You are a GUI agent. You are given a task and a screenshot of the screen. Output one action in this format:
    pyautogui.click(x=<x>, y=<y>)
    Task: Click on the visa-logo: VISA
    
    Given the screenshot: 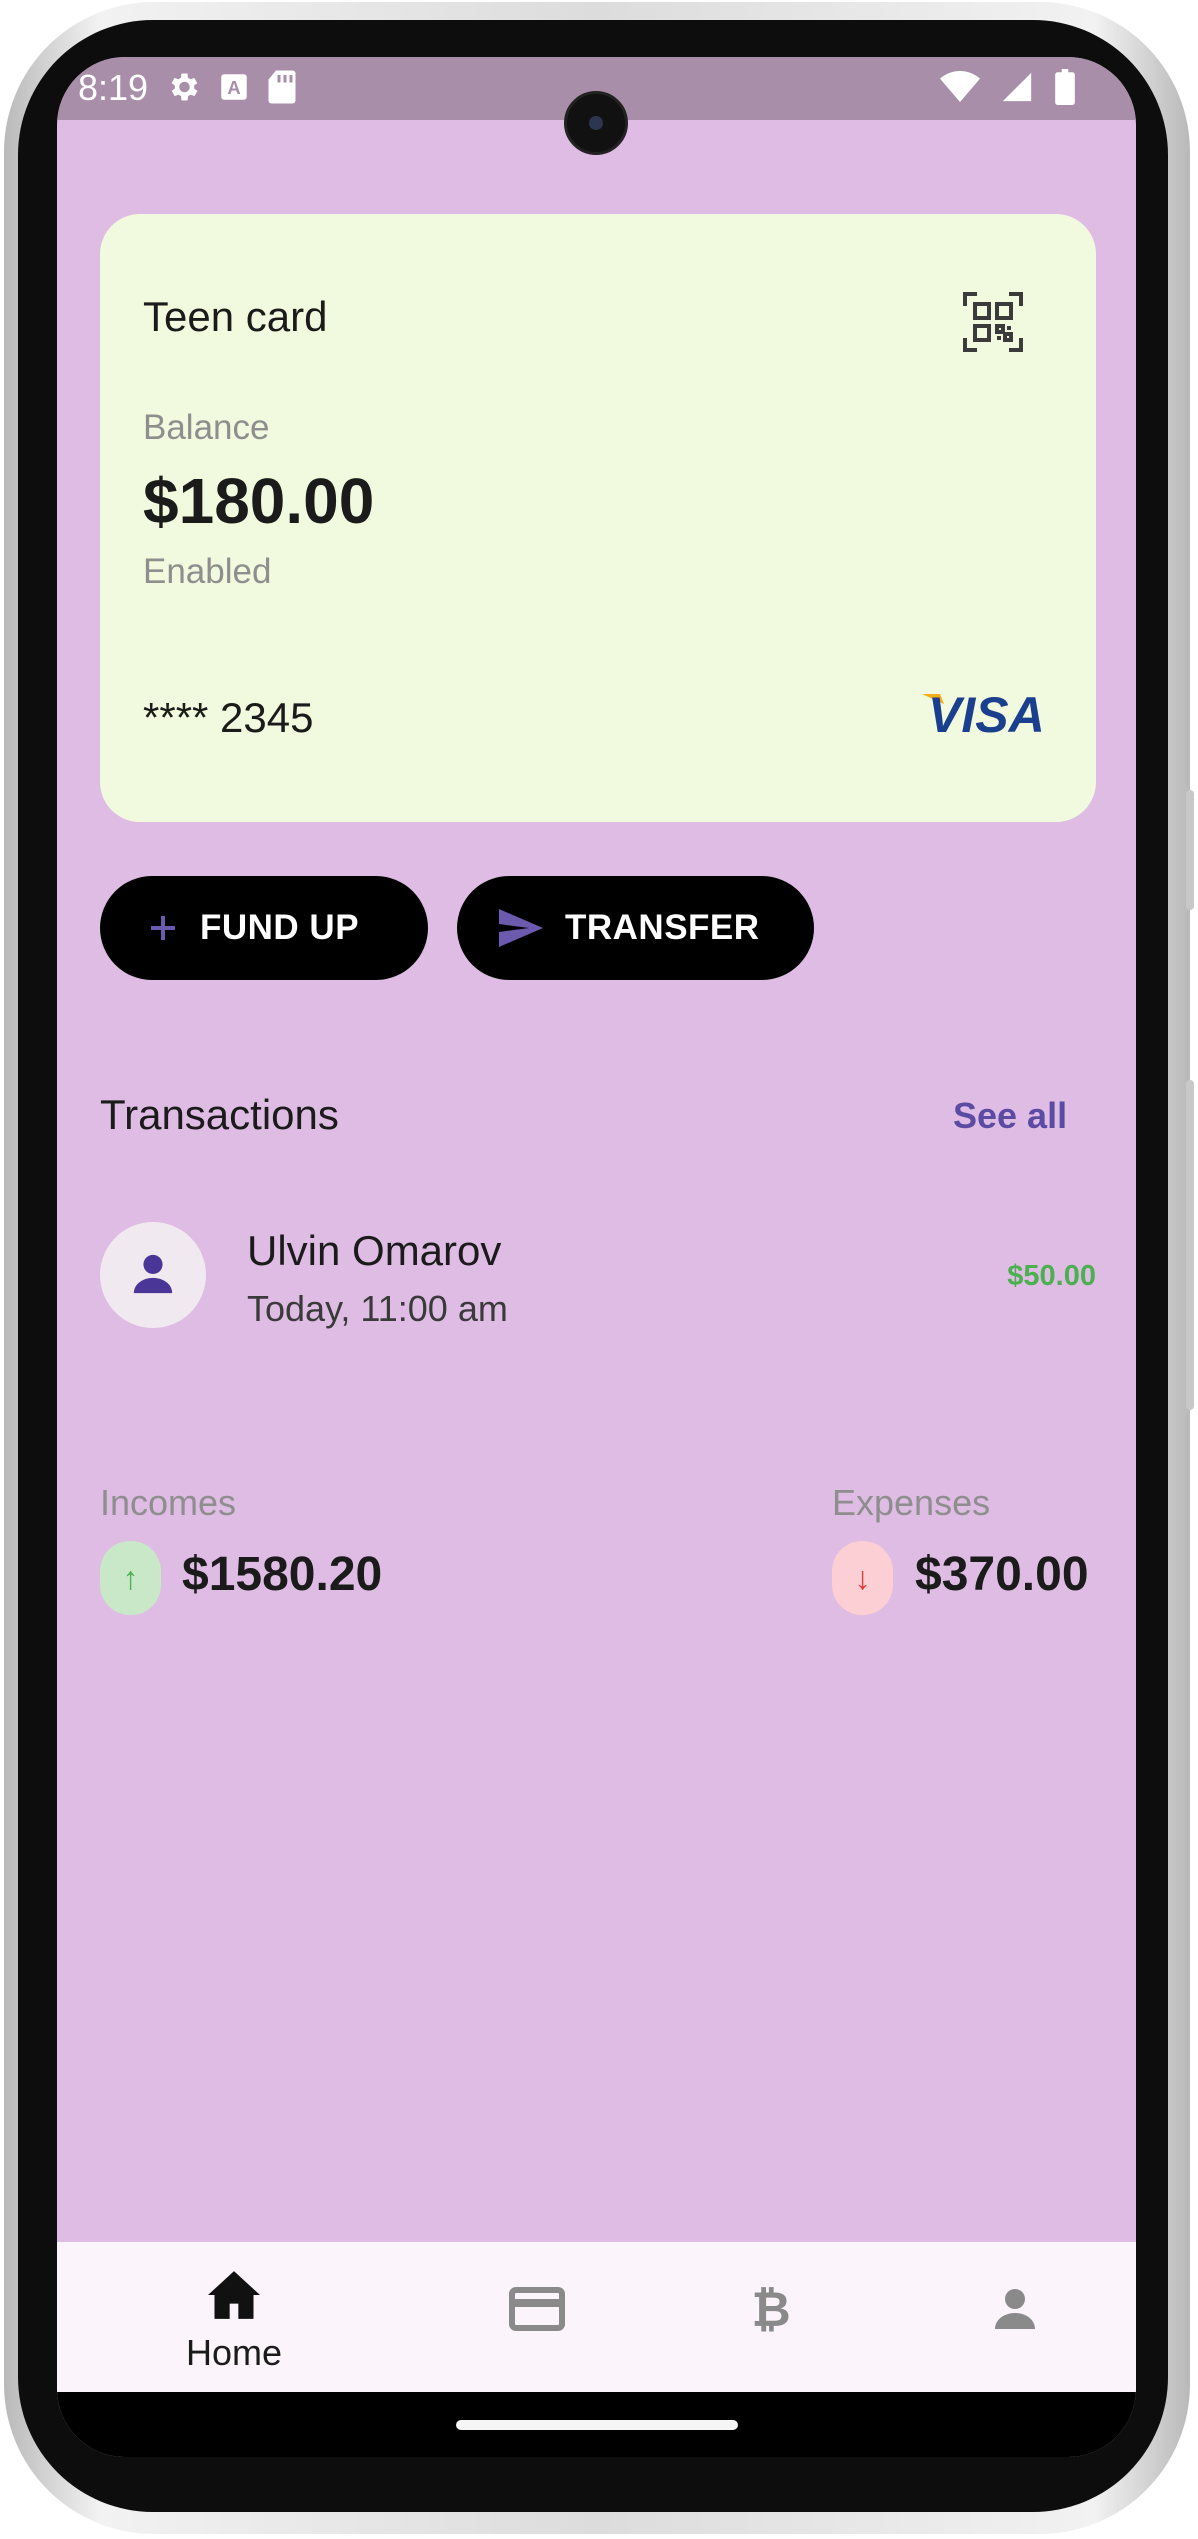 What is the action you would take?
    pyautogui.click(x=983, y=712)
    